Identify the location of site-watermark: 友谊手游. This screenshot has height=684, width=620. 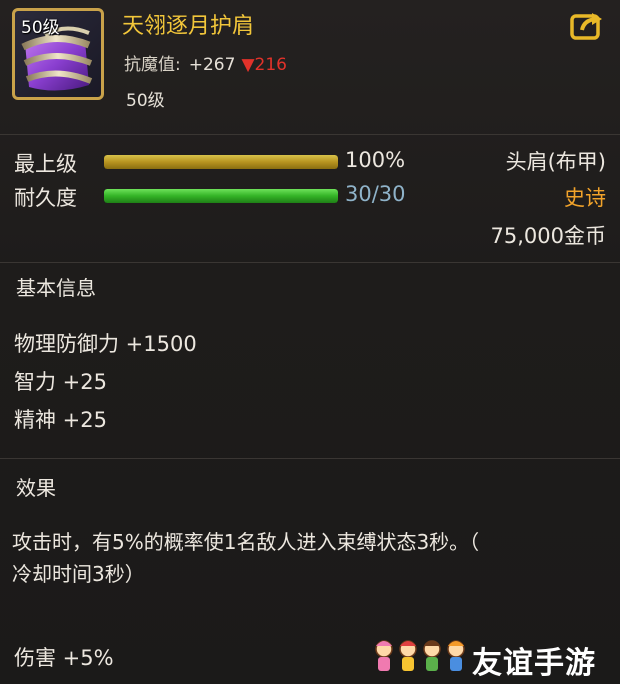
(494, 658).